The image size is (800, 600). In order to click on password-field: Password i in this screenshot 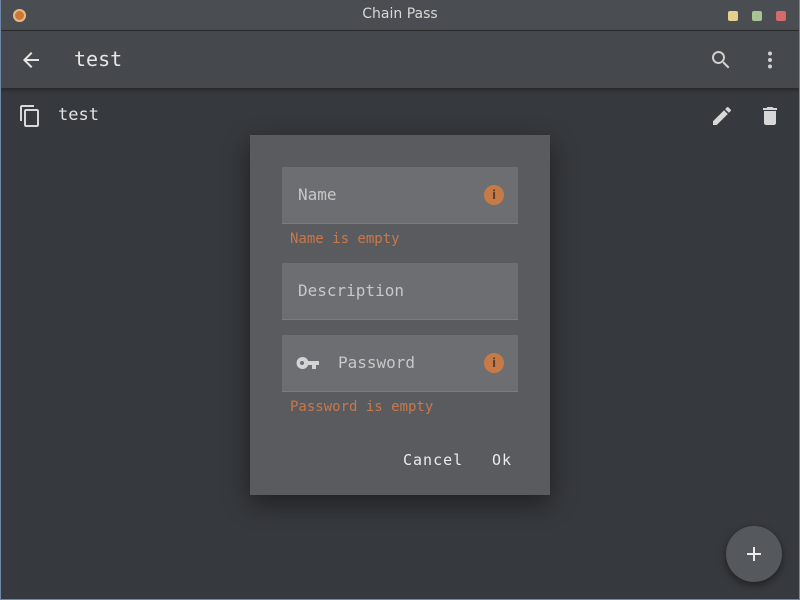, I will do `click(400, 363)`.